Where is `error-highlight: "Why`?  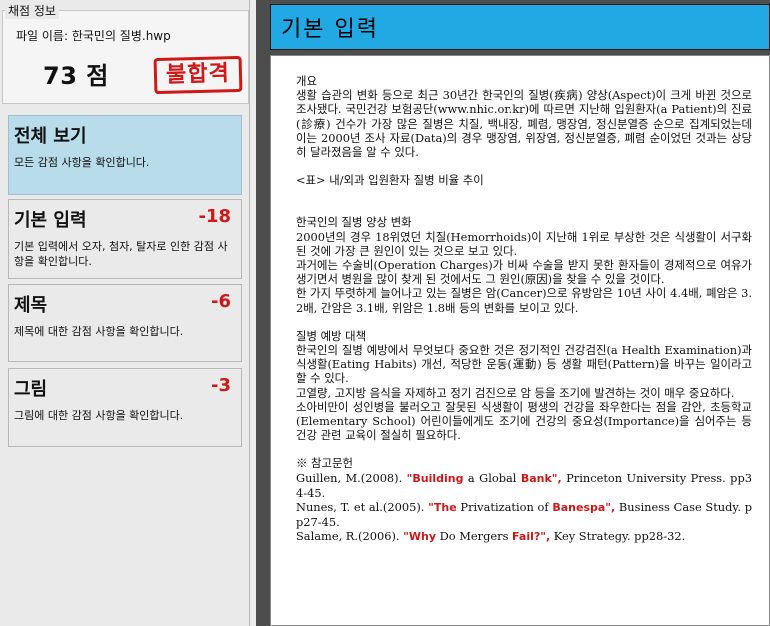
error-highlight: "Why is located at coordinates (420, 537).